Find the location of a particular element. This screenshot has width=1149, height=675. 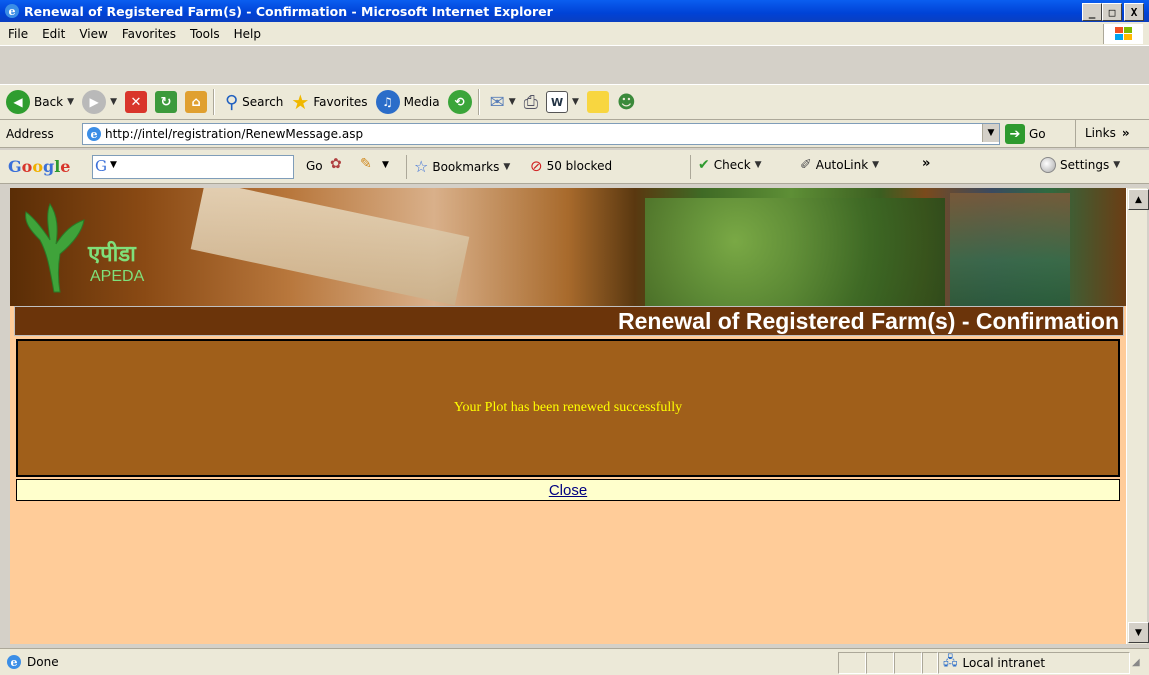

minimize-button: _ is located at coordinates (1092, 12).